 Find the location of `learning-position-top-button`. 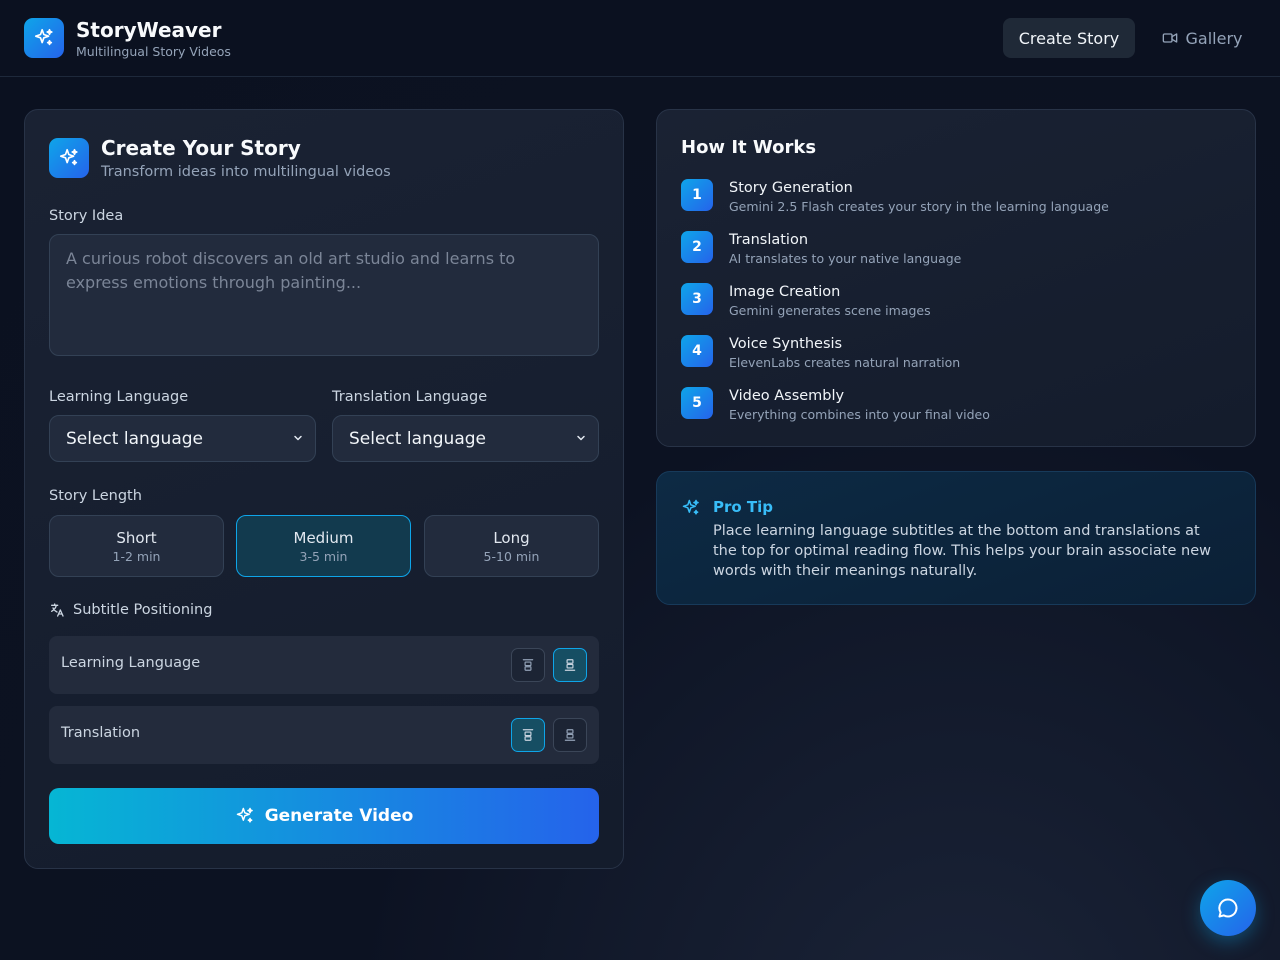

learning-position-top-button is located at coordinates (528, 665).